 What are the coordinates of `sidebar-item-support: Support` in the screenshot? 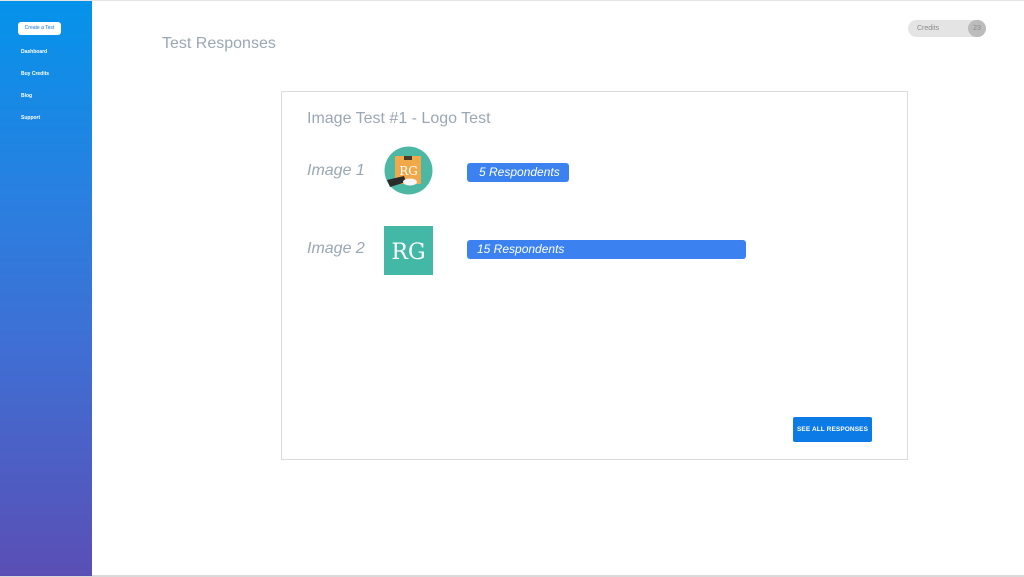 It's located at (35, 125).